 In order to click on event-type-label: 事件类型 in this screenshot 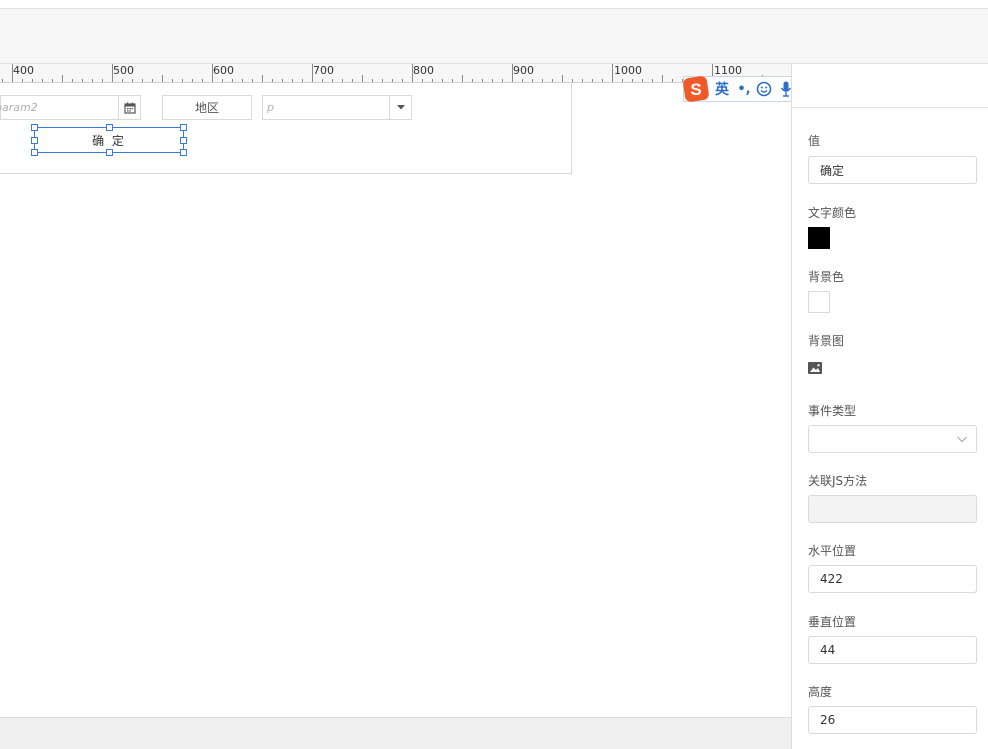, I will do `click(832, 411)`.